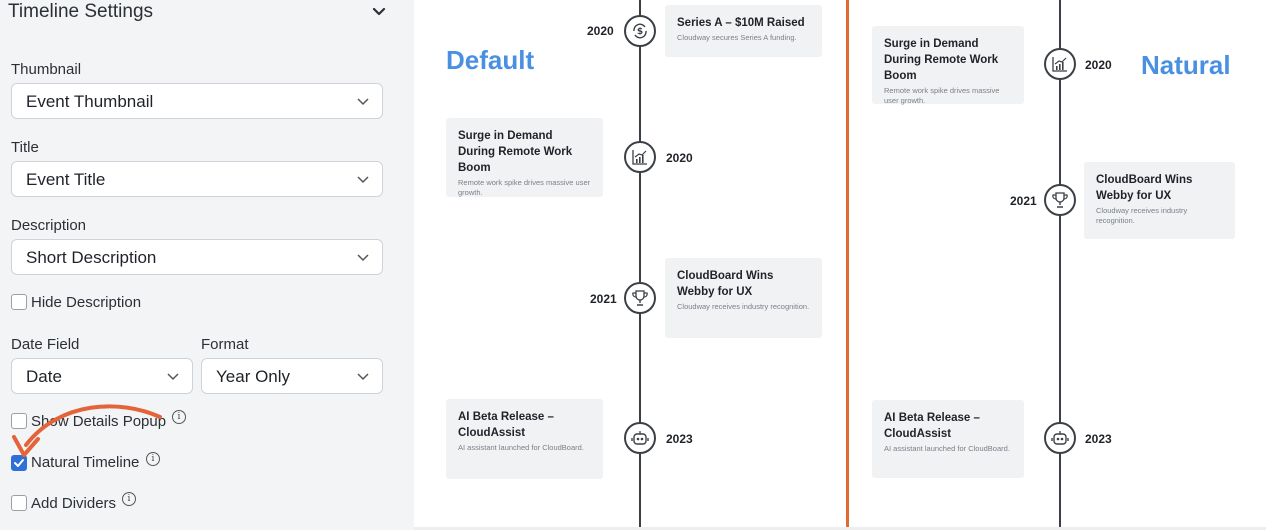 This screenshot has width=1266, height=530. Describe the element at coordinates (292, 376) in the screenshot. I see `format-select: Year Only` at that location.